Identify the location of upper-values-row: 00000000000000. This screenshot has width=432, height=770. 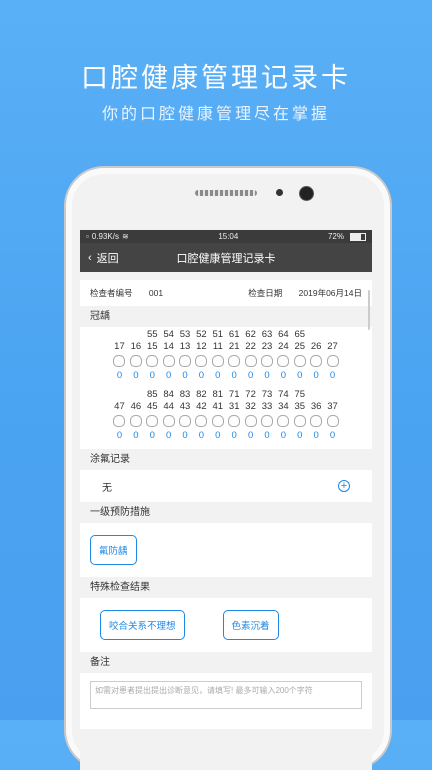
(226, 376).